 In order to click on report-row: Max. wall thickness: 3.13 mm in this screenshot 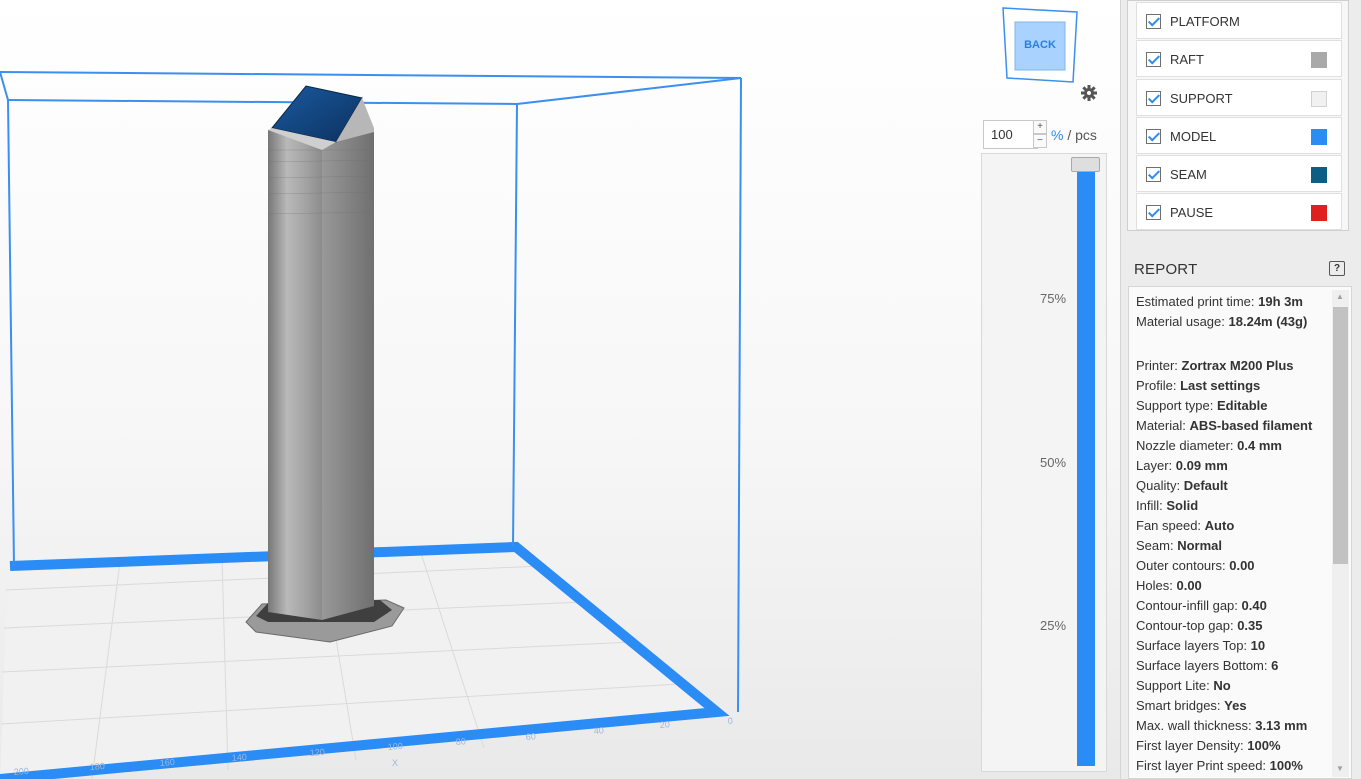, I will do `click(1236, 726)`.